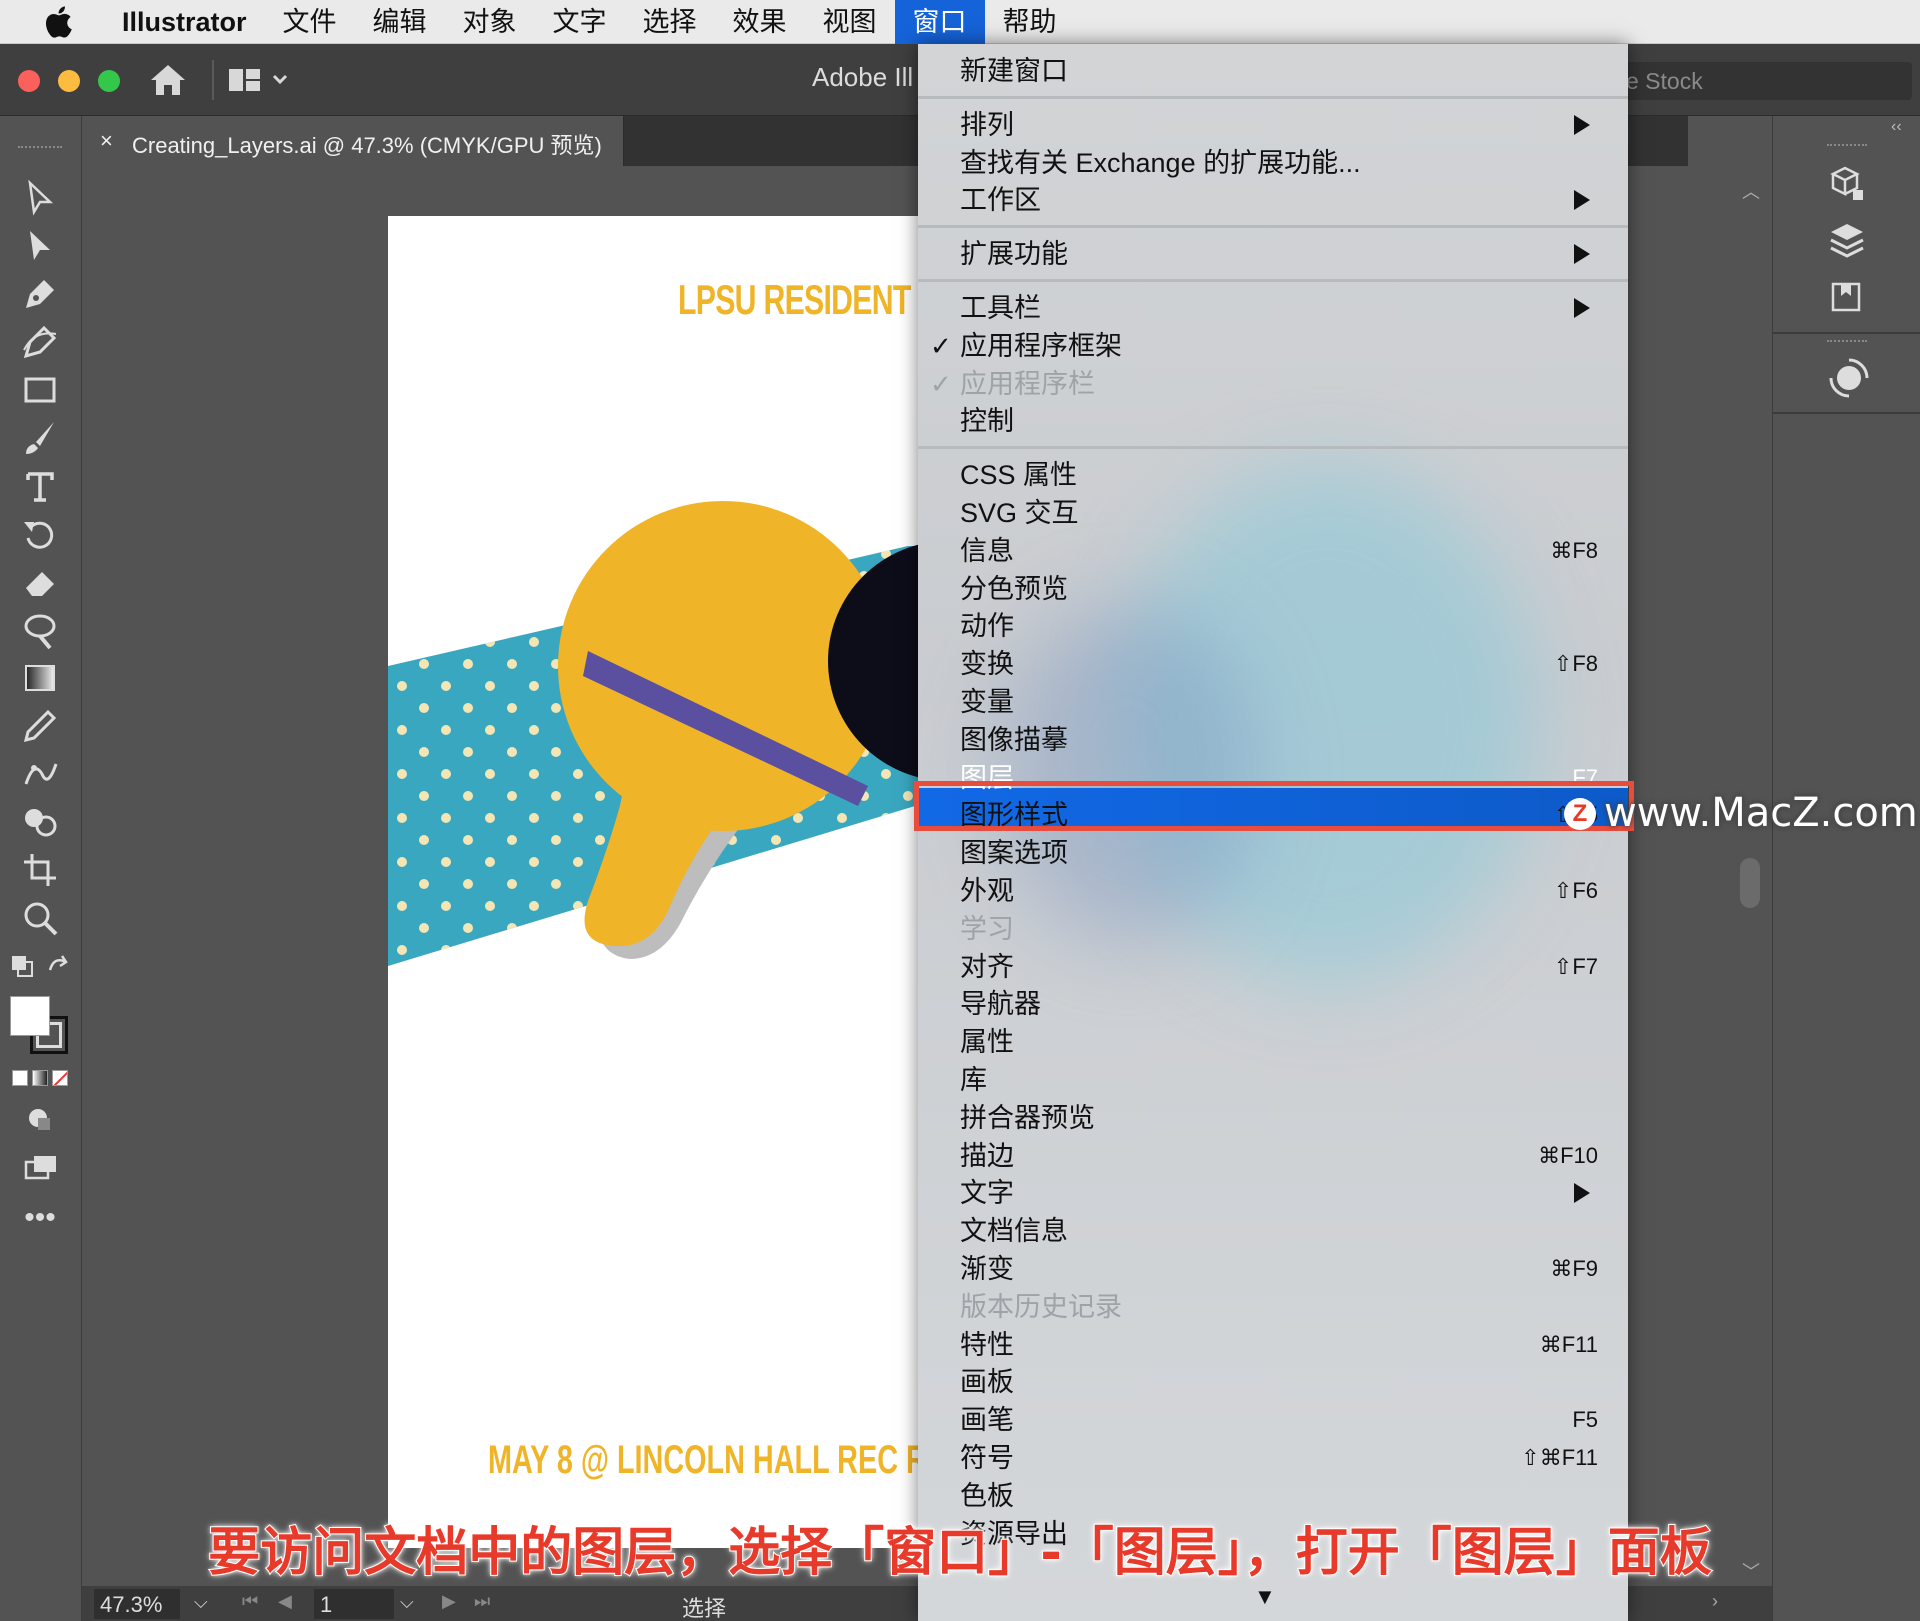  I want to click on last-artboard-icon: ⏭, so click(482, 1601).